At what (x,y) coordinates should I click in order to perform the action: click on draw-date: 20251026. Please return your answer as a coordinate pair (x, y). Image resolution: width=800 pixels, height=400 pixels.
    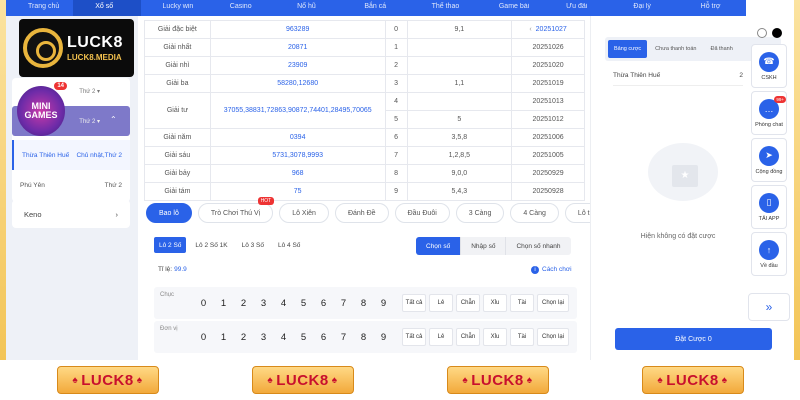
    Looking at the image, I should click on (548, 47).